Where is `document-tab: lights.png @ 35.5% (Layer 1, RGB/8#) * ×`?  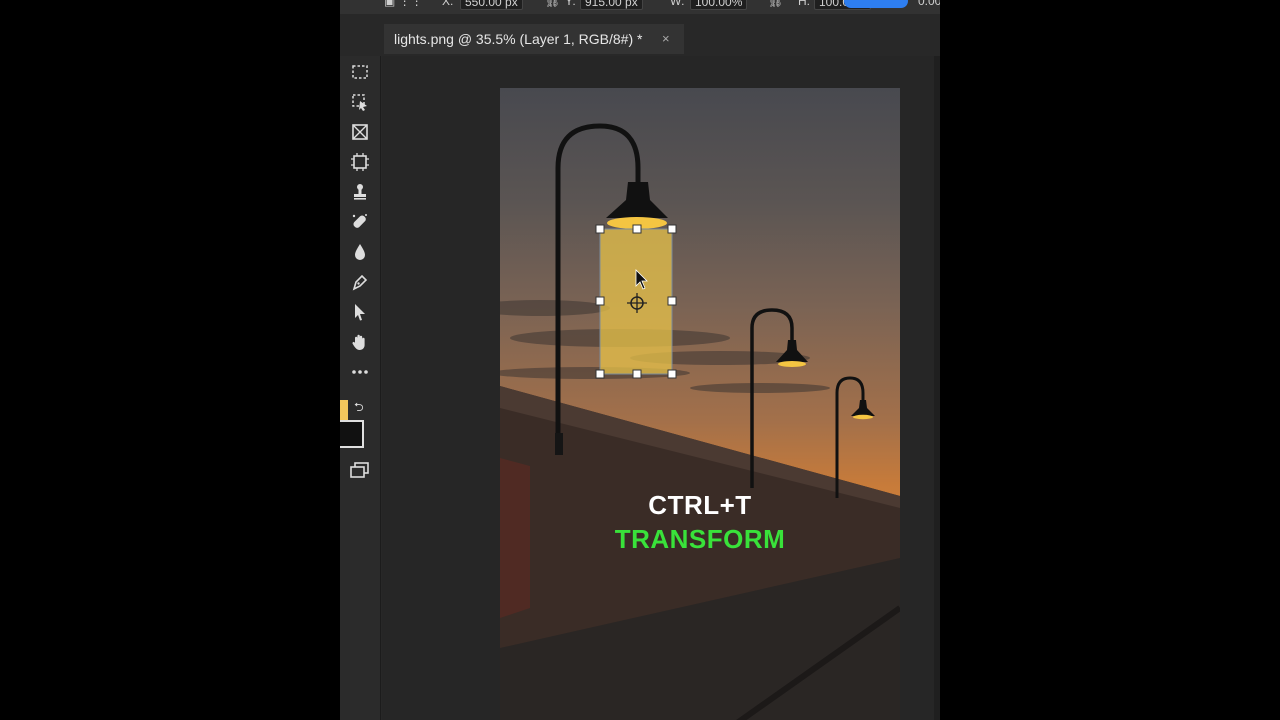 document-tab: lights.png @ 35.5% (Layer 1, RGB/8#) * × is located at coordinates (534, 39).